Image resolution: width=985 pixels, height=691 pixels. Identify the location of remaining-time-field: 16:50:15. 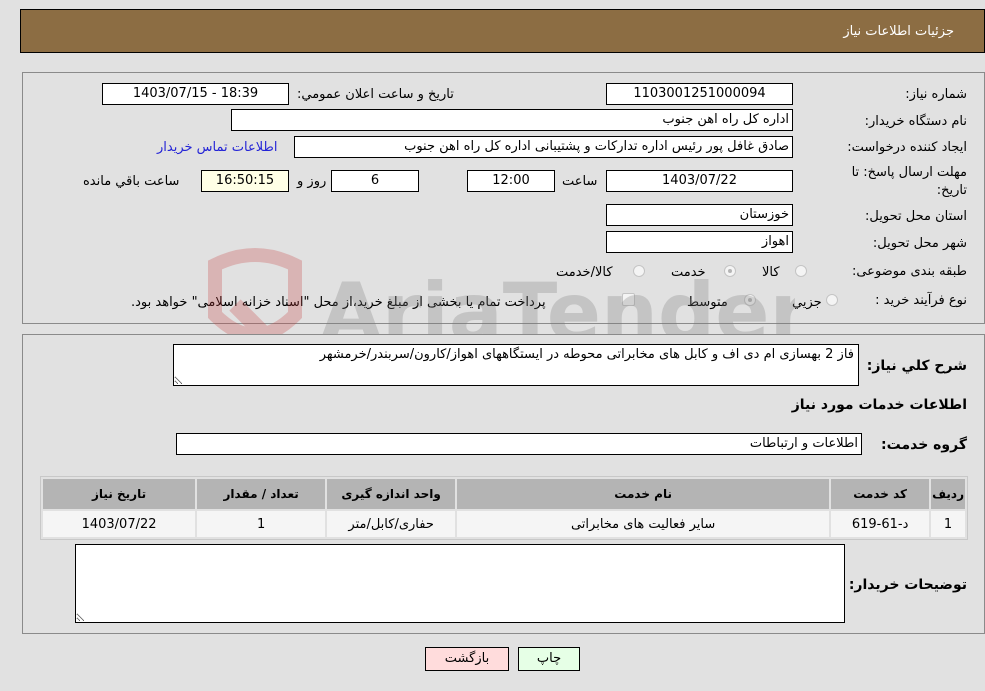
(245, 181).